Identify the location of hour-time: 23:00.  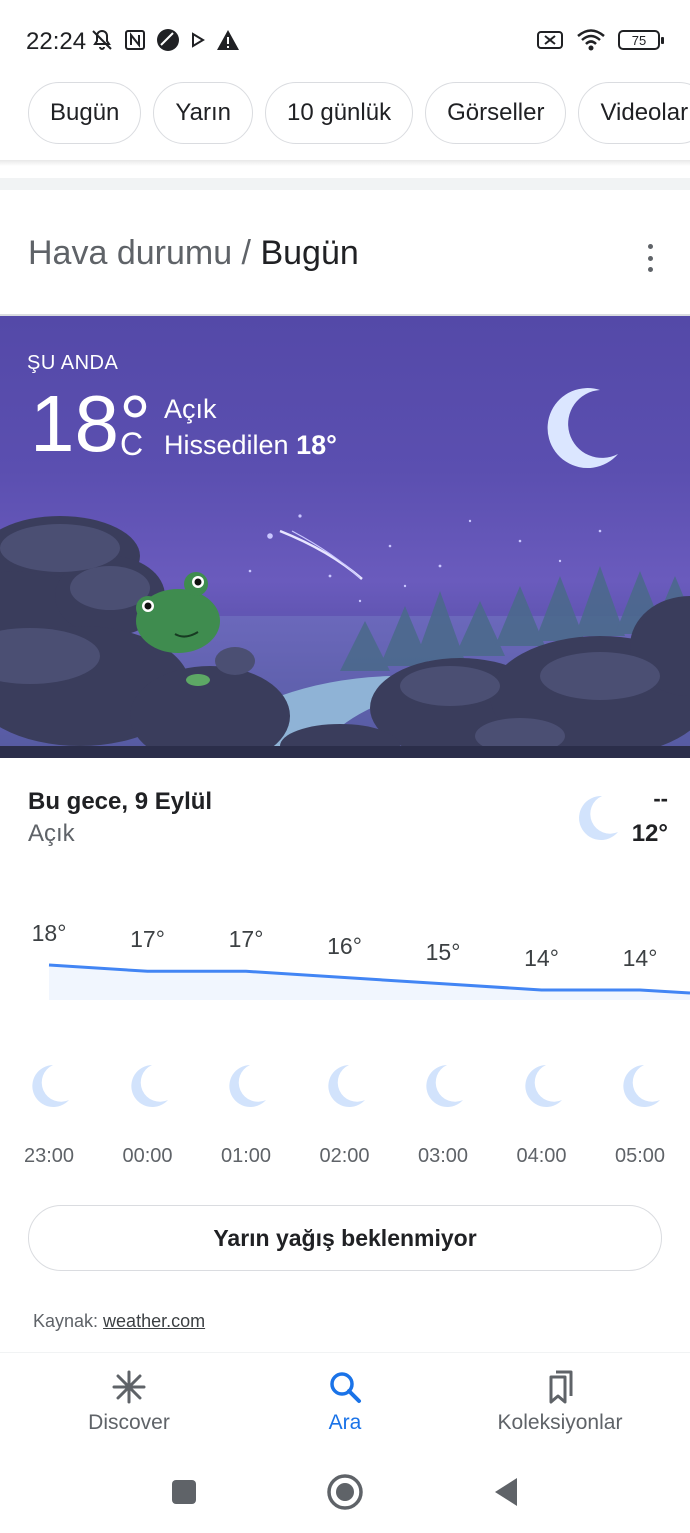
(49, 1156).